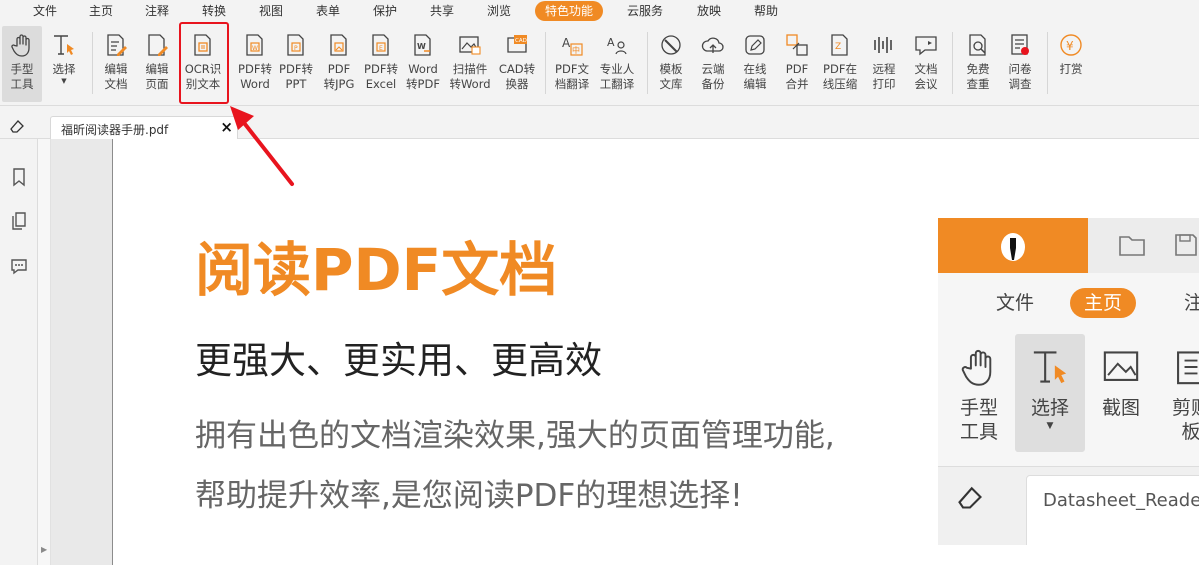 Image resolution: width=1199 pixels, height=565 pixels. Describe the element at coordinates (1071, 64) in the screenshot. I see `tool-reward: ¥ 打赏` at that location.